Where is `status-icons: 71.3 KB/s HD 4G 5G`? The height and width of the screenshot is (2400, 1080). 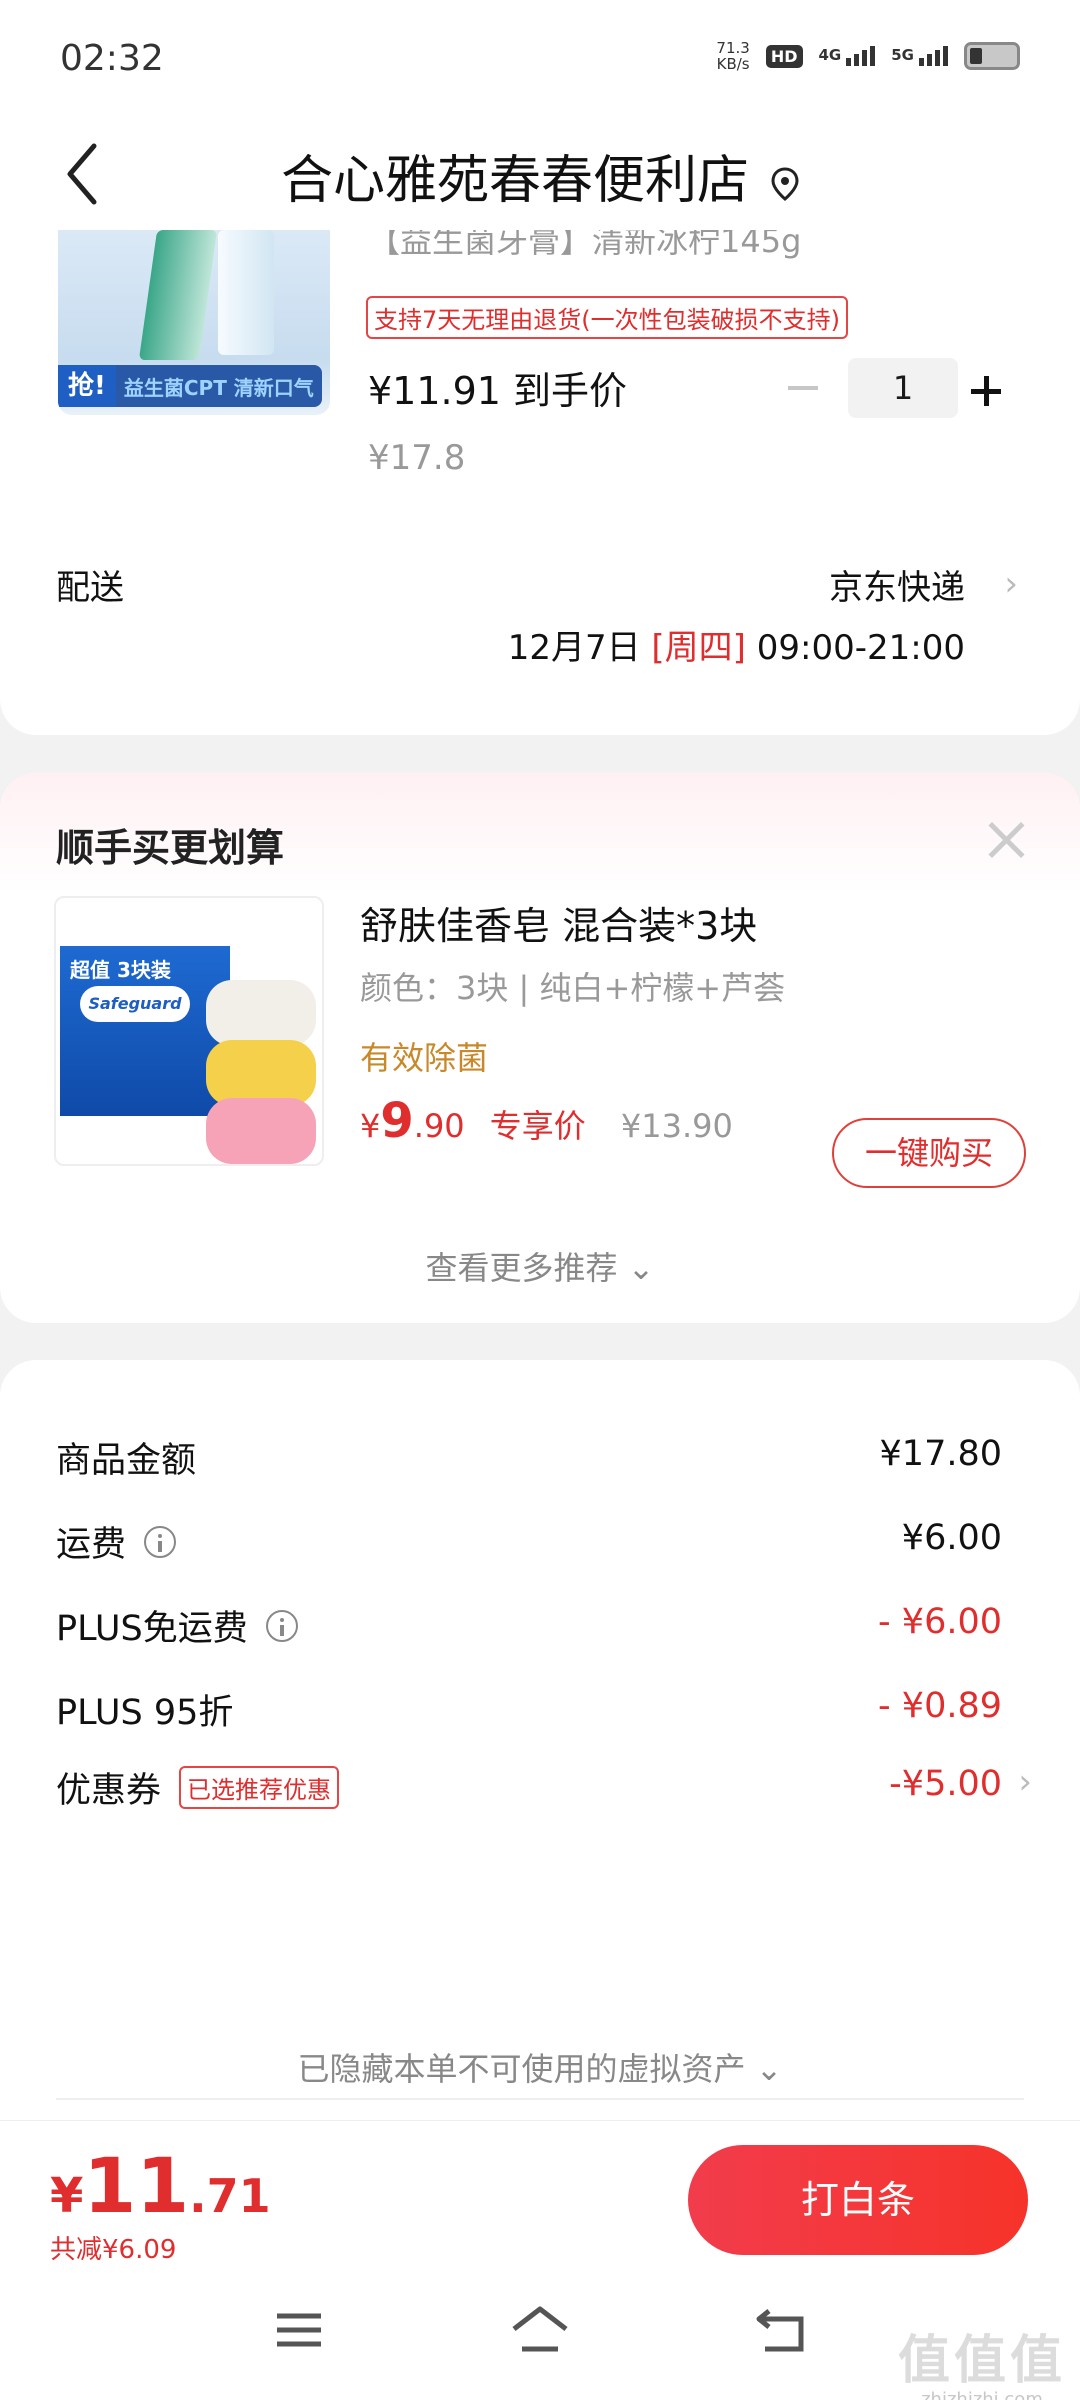
status-icons: 71.3 KB/s HD 4G 5G is located at coordinates (868, 56).